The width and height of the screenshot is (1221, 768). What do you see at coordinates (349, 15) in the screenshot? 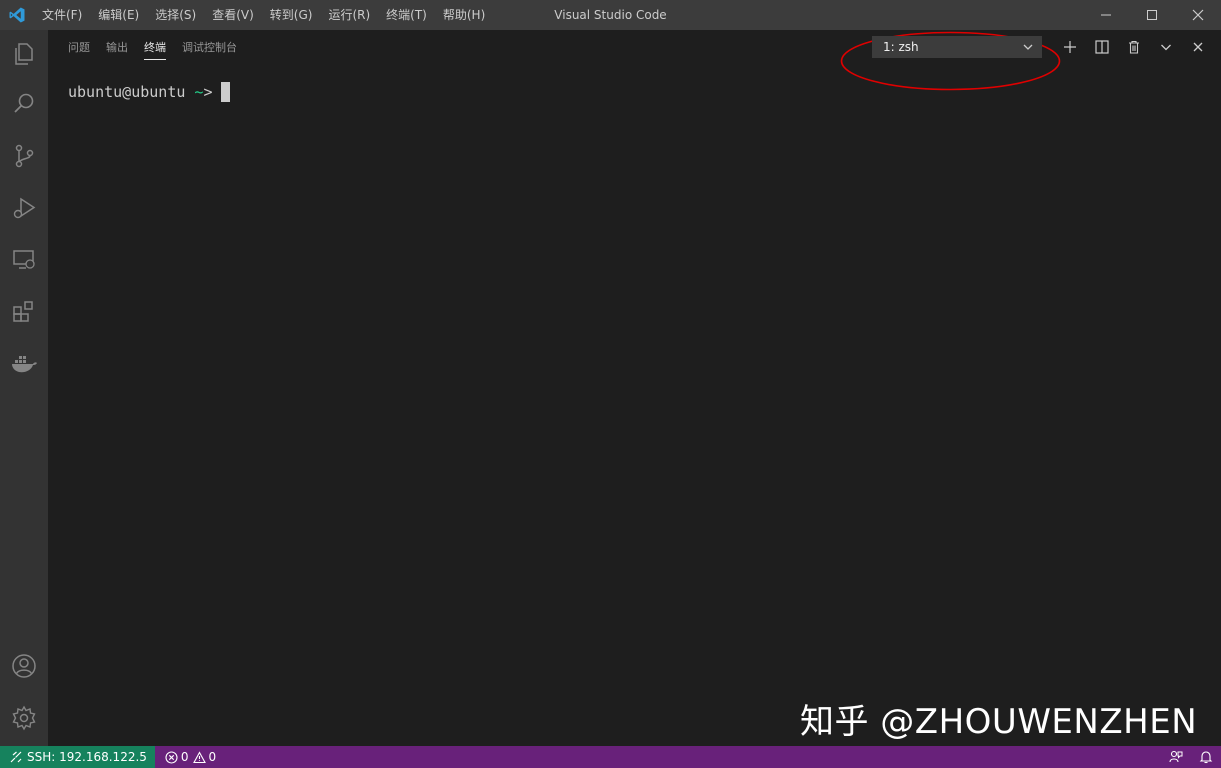
I see `menu-run: 运行(R)` at bounding box center [349, 15].